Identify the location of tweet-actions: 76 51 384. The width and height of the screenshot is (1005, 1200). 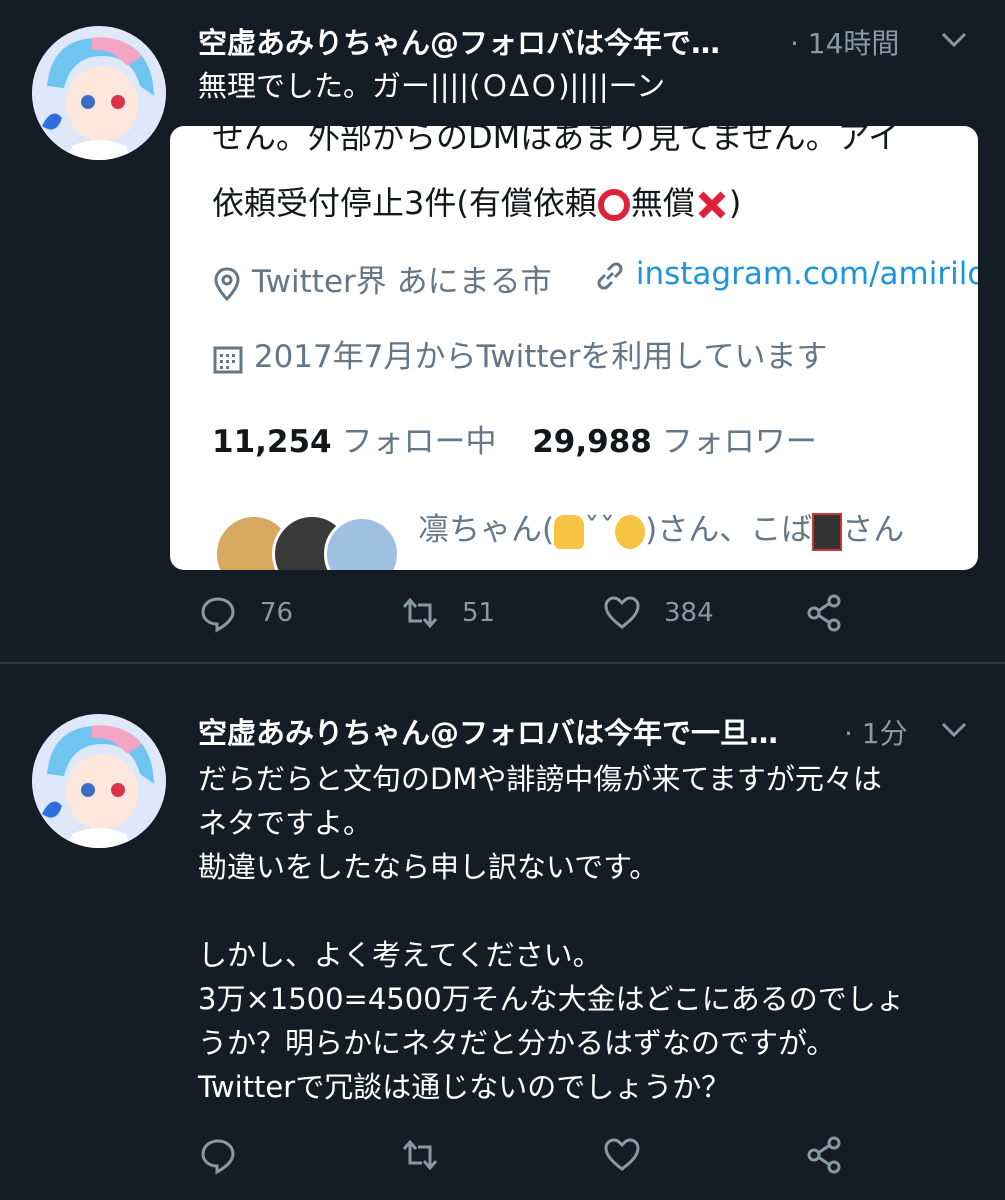
(601, 613).